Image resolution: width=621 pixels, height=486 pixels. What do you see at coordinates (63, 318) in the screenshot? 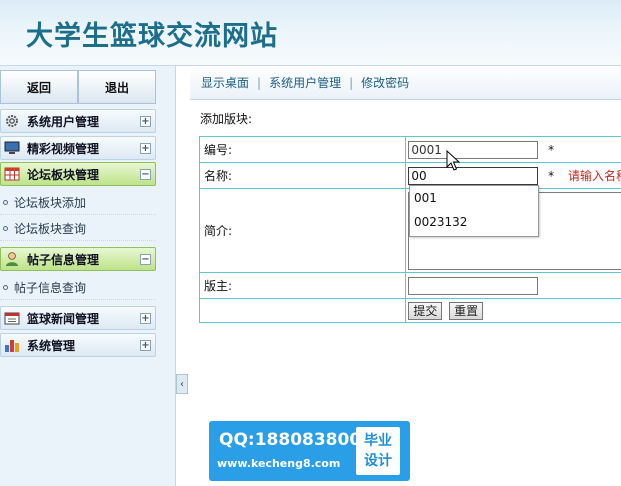
I see `menu-group-label: 篮球新闻管理` at bounding box center [63, 318].